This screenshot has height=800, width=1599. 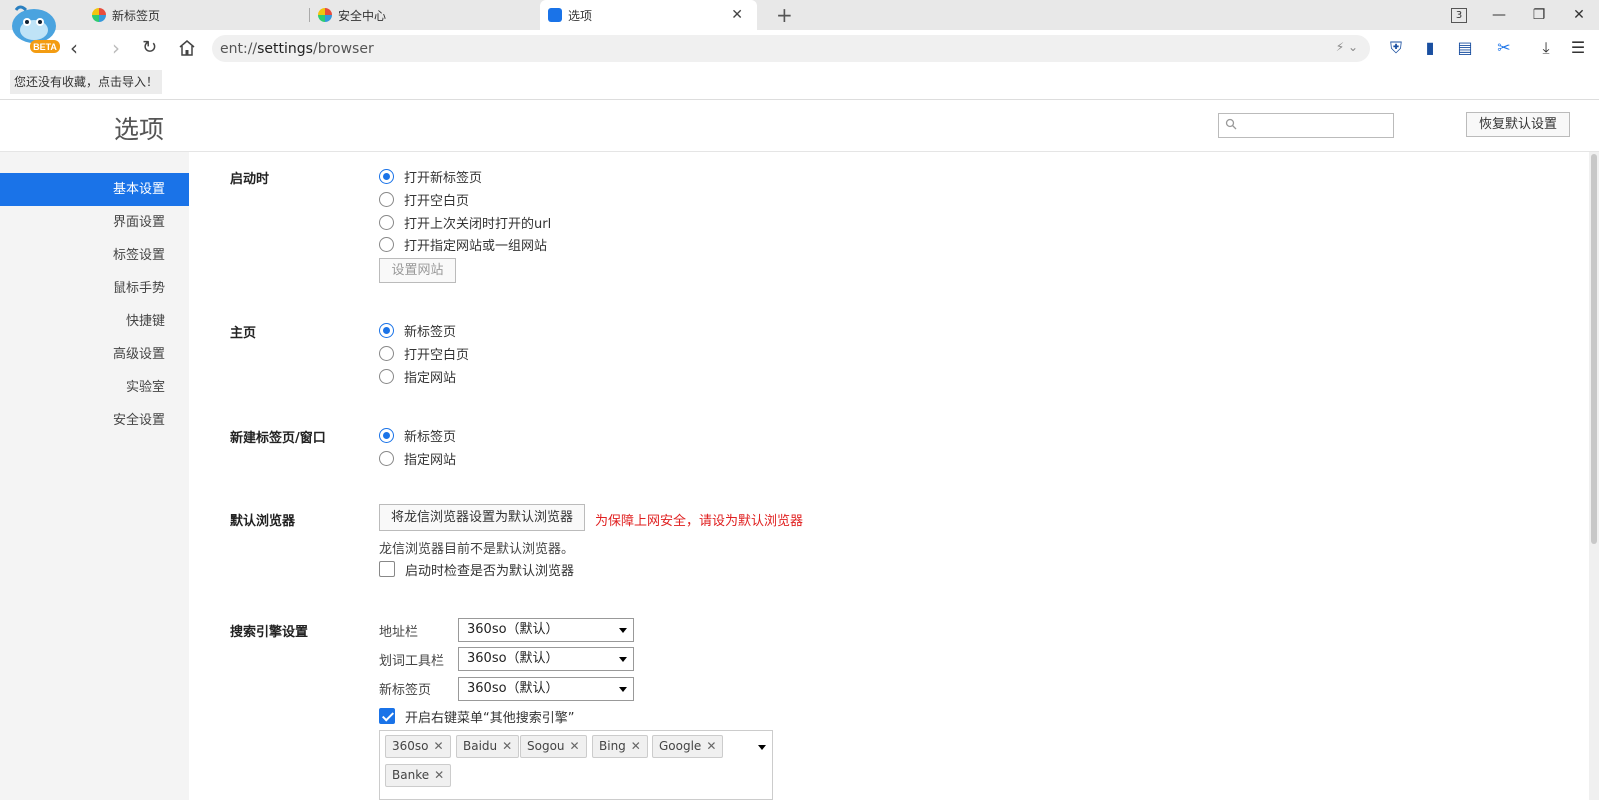 I want to click on search-input, so click(x=1306, y=125).